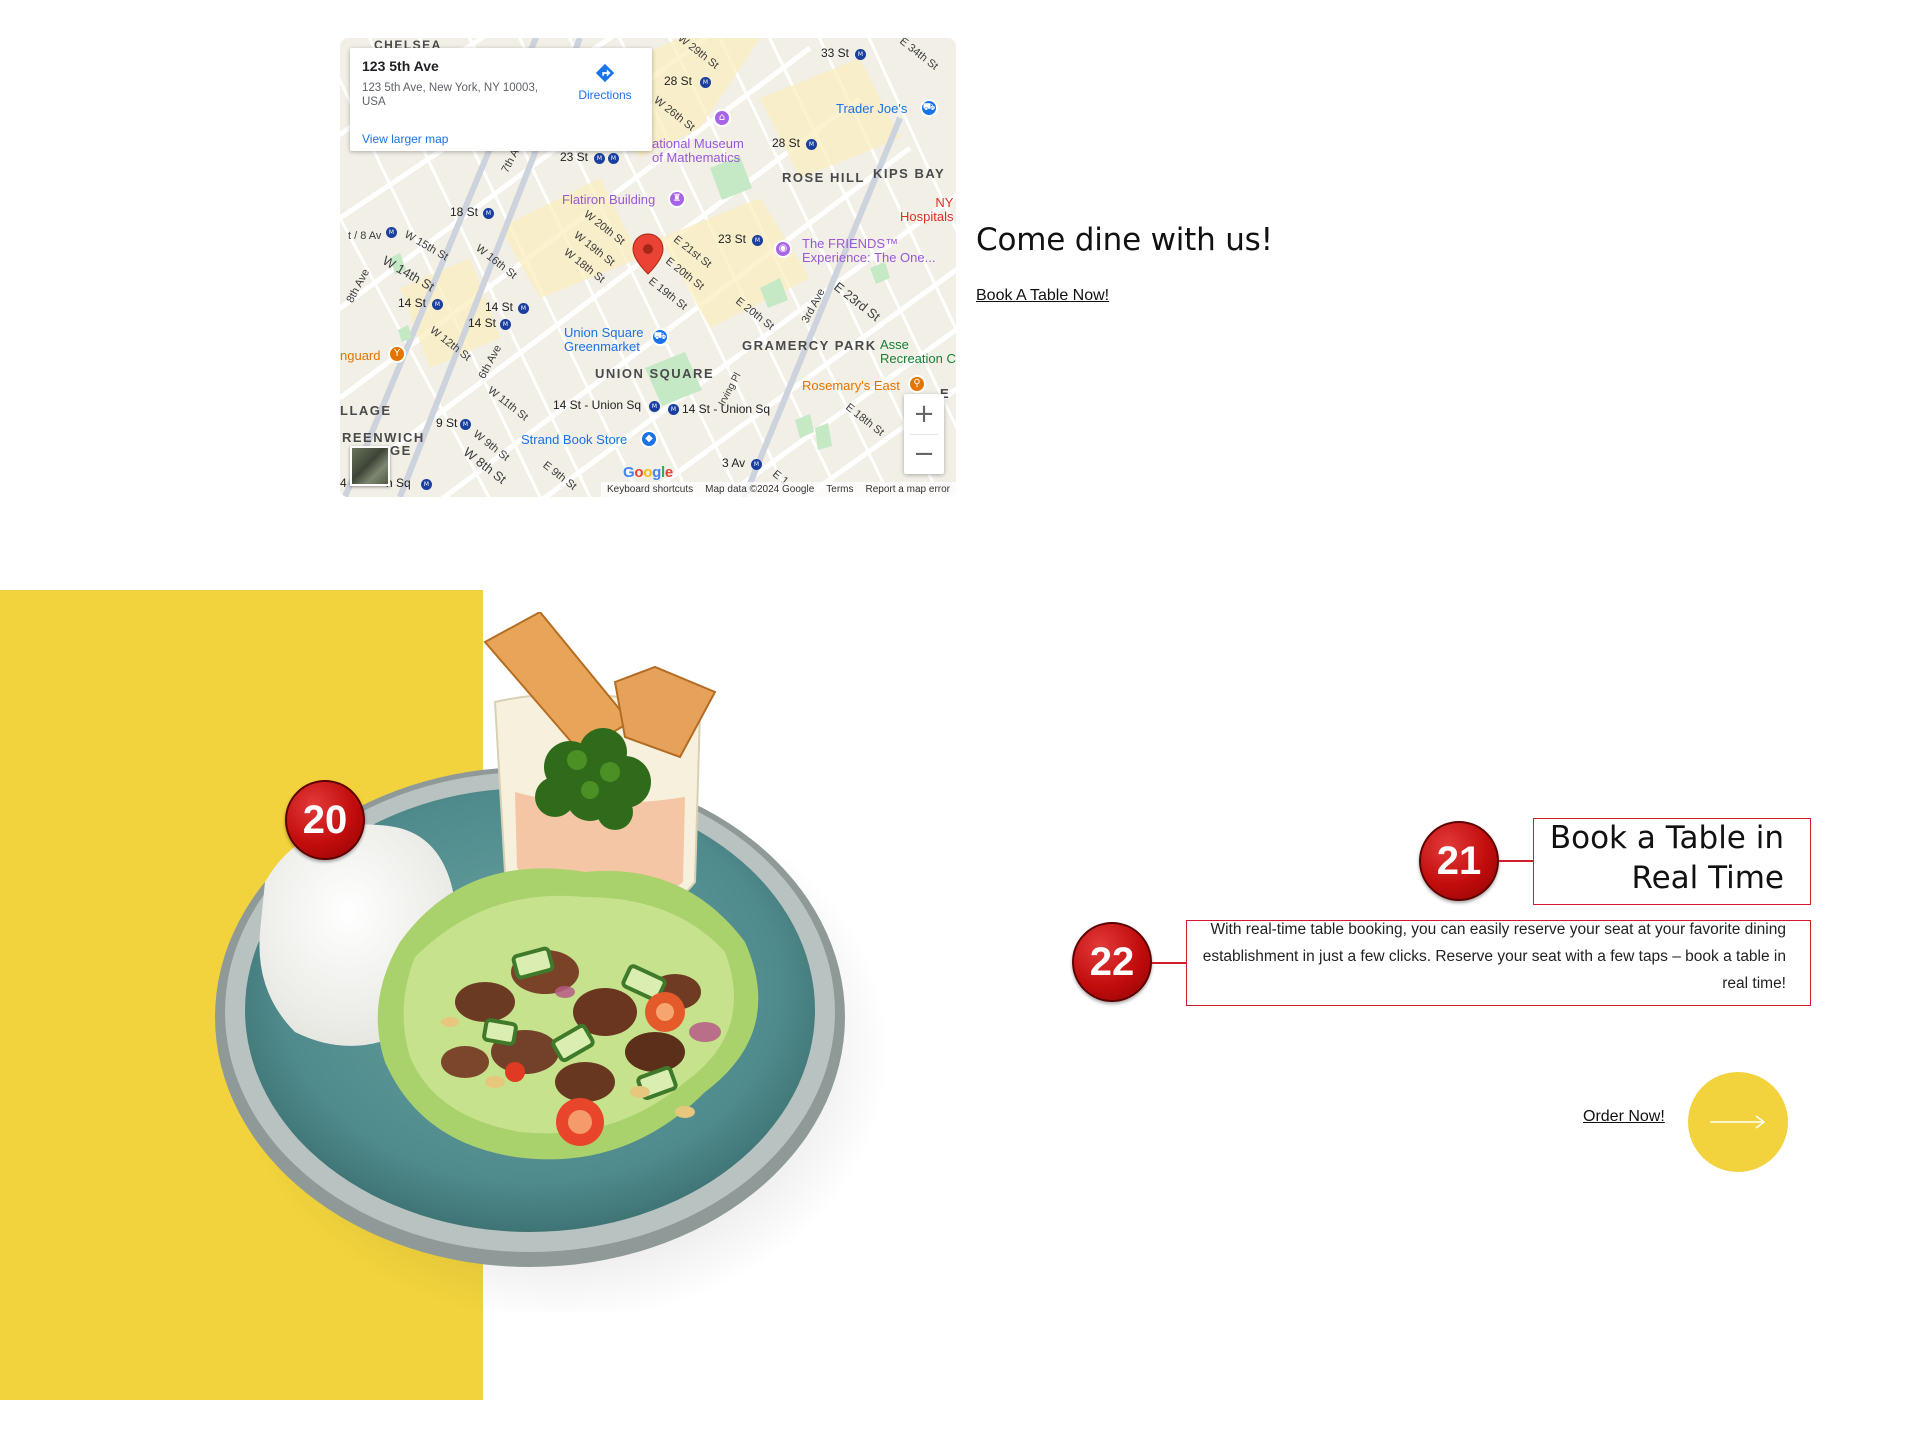  I want to click on map-data-credit: Map data ©2024 Google, so click(760, 489).